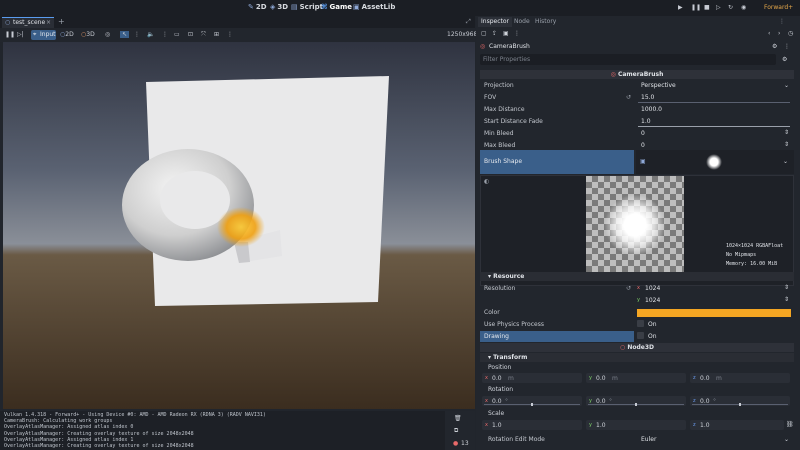 The image size is (800, 450). What do you see at coordinates (107, 34) in the screenshot?
I see `camera-override-icon: ◎` at bounding box center [107, 34].